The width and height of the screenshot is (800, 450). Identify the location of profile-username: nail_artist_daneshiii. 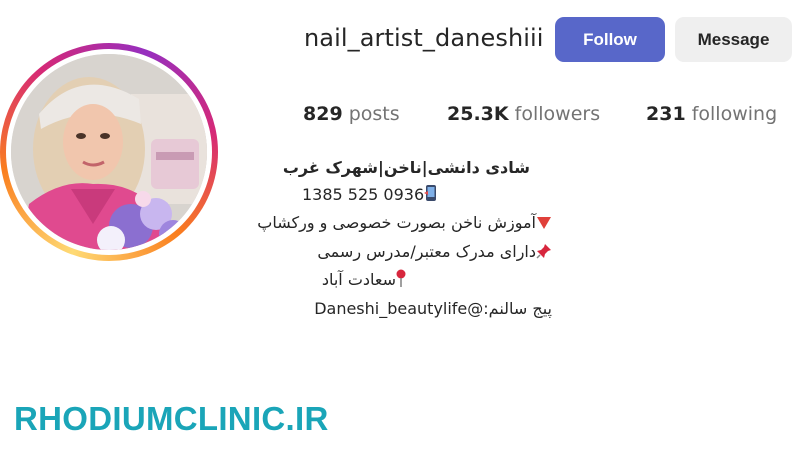
(424, 38).